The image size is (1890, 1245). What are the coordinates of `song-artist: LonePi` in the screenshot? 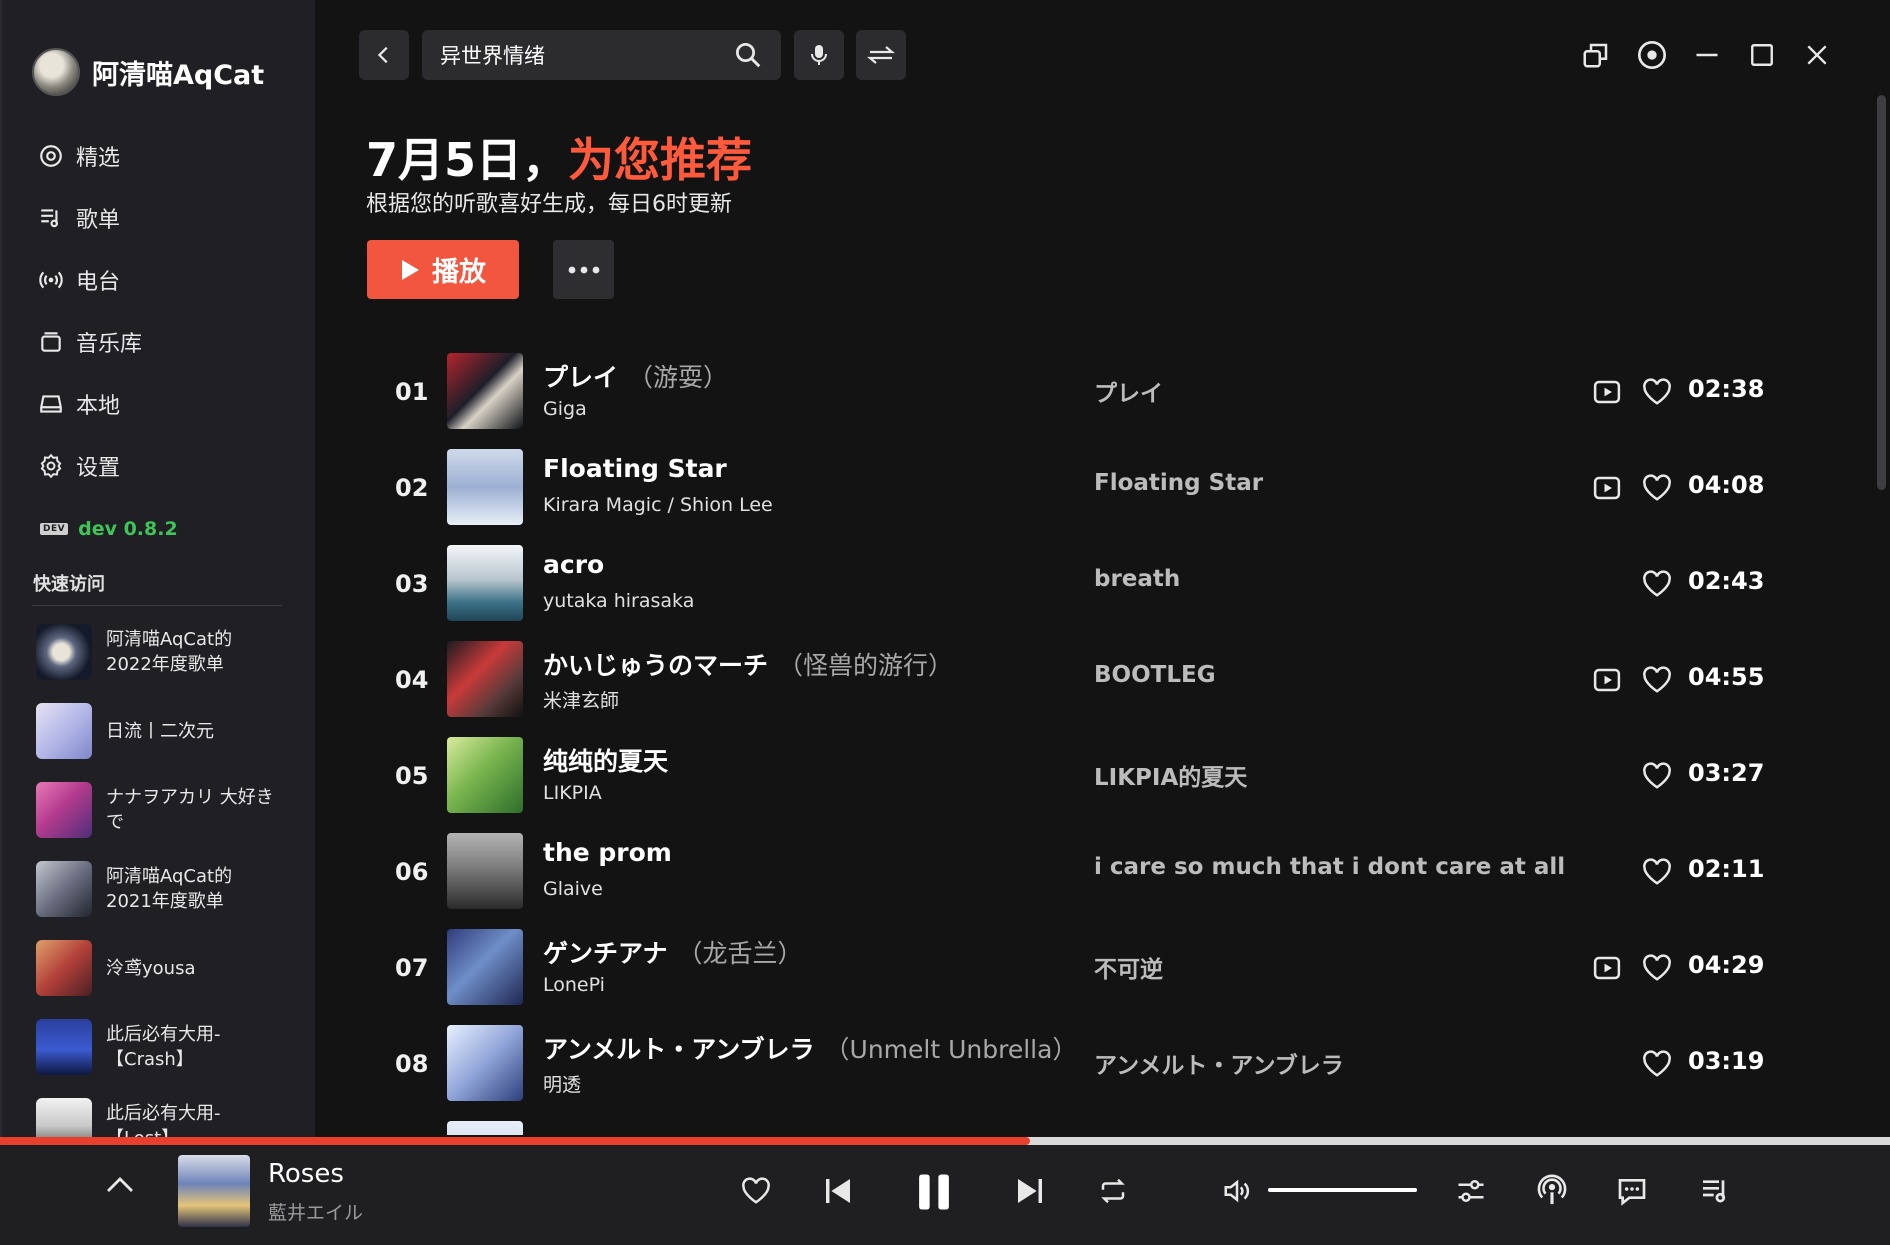 It's located at (574, 985).